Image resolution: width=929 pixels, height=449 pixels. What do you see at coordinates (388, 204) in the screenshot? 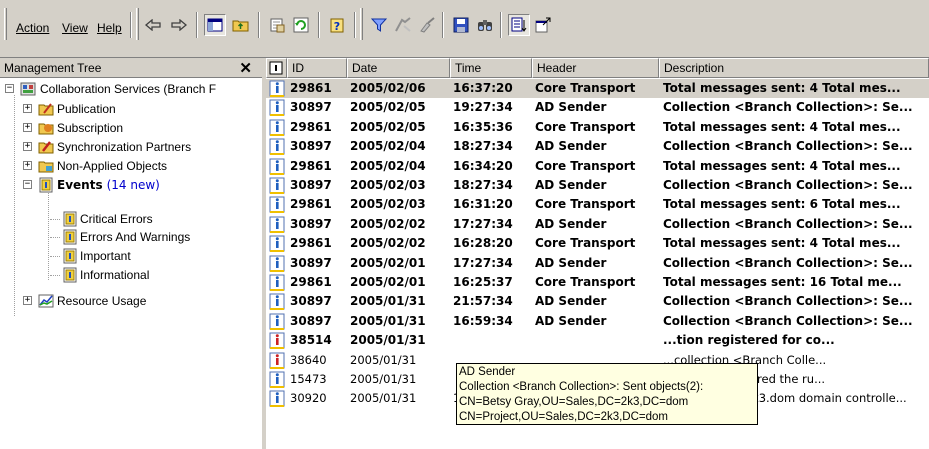
I see `cell-date: 2005/02/03` at bounding box center [388, 204].